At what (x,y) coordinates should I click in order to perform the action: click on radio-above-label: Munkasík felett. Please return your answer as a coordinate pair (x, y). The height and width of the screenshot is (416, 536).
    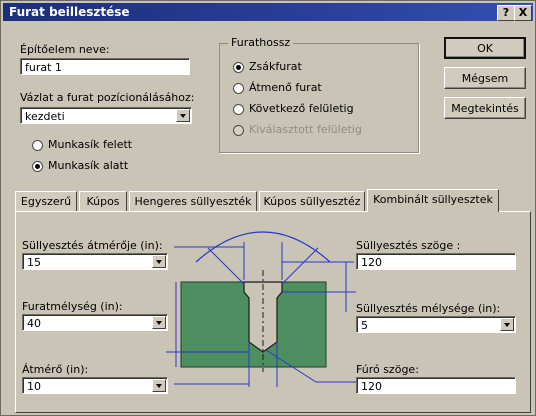
    Looking at the image, I should click on (90, 144).